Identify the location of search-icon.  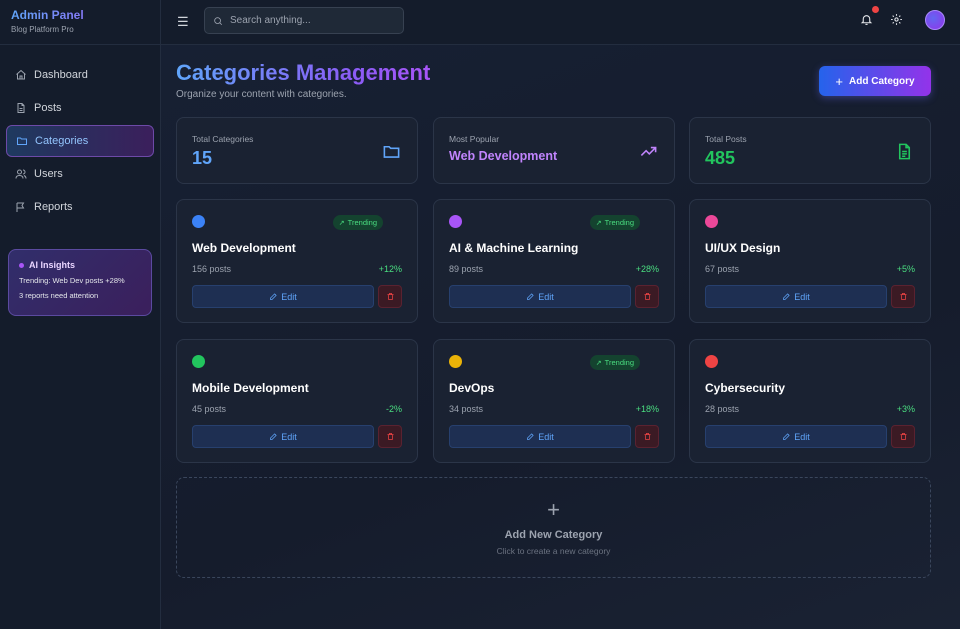
(218, 20).